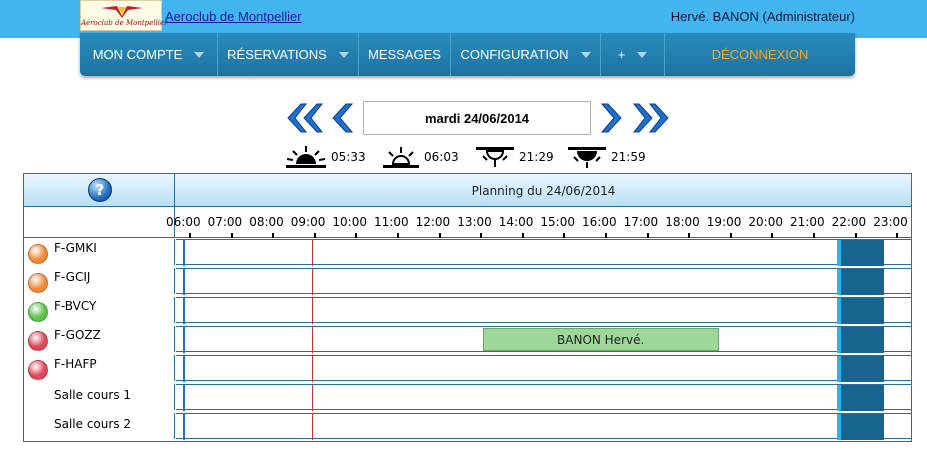  What do you see at coordinates (75, 364) in the screenshot?
I see `resource-name: F-HAFP` at bounding box center [75, 364].